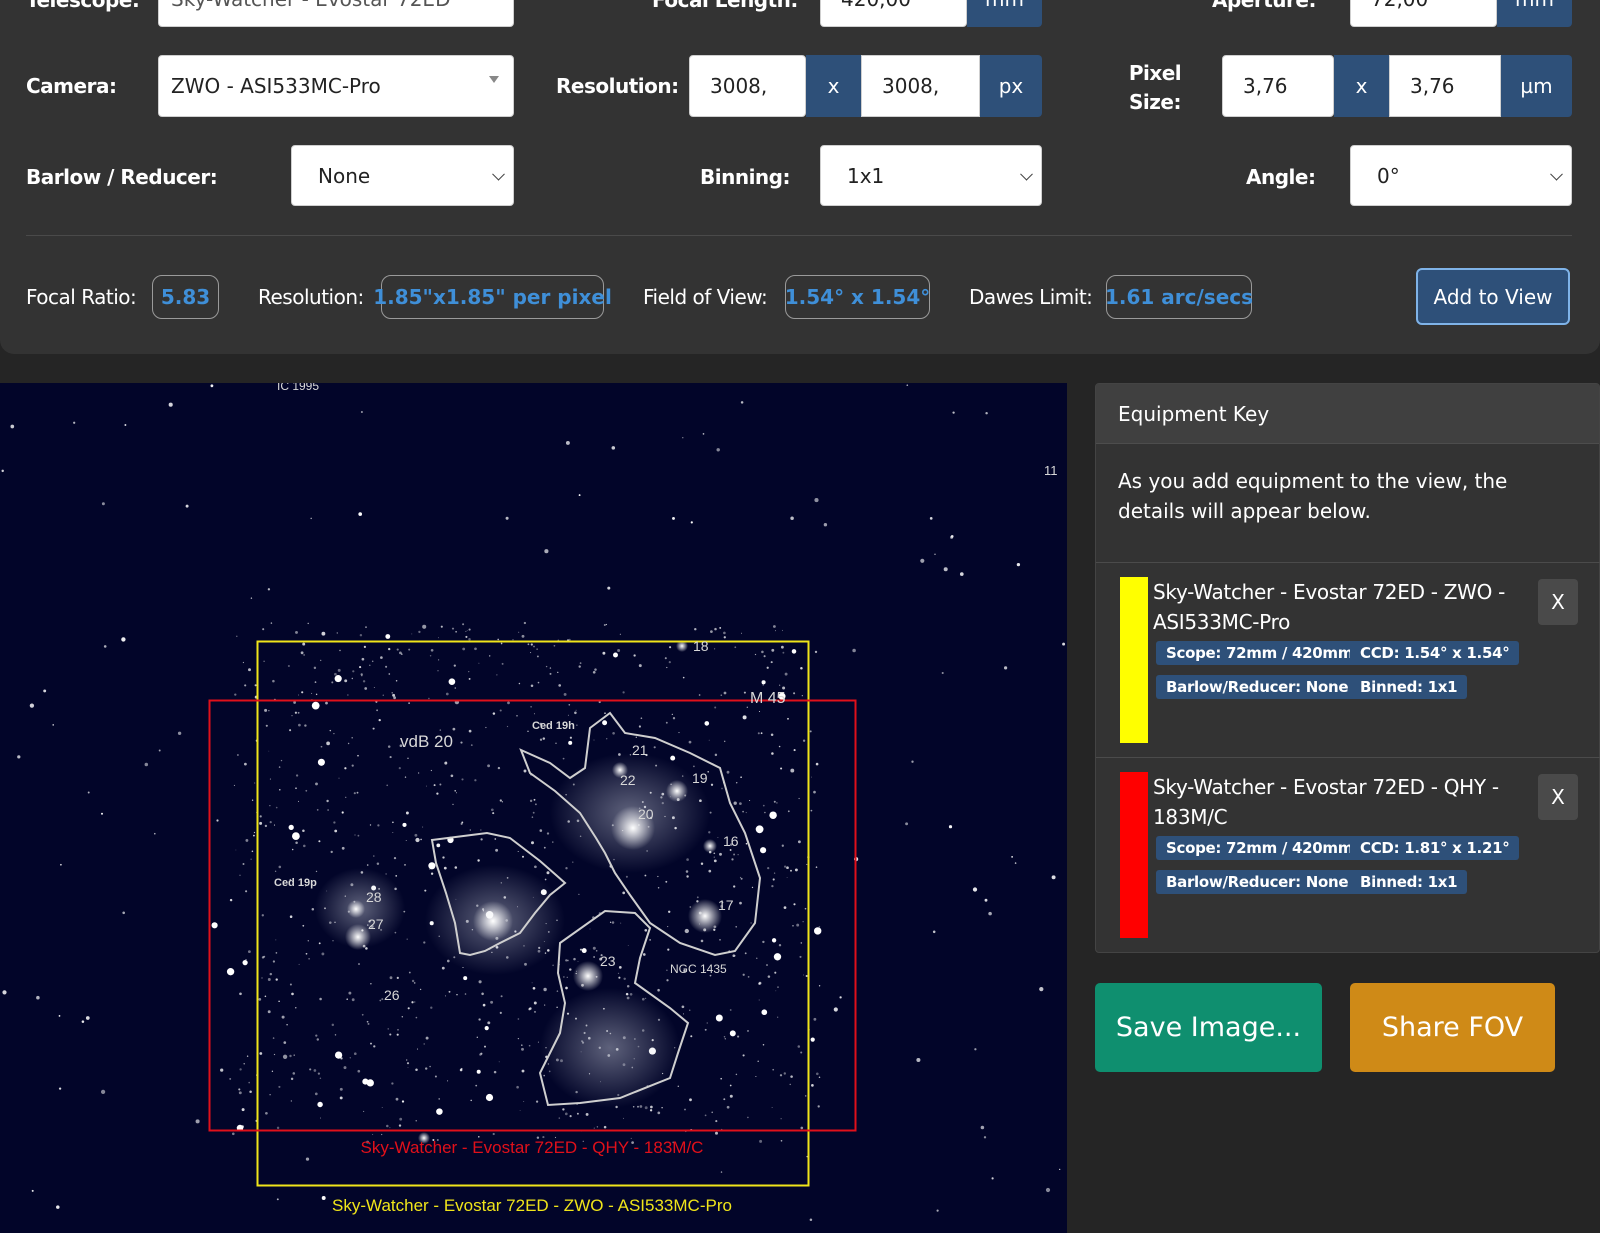 Image resolution: width=1600 pixels, height=1233 pixels. I want to click on angle-select: 0°, so click(1461, 175).